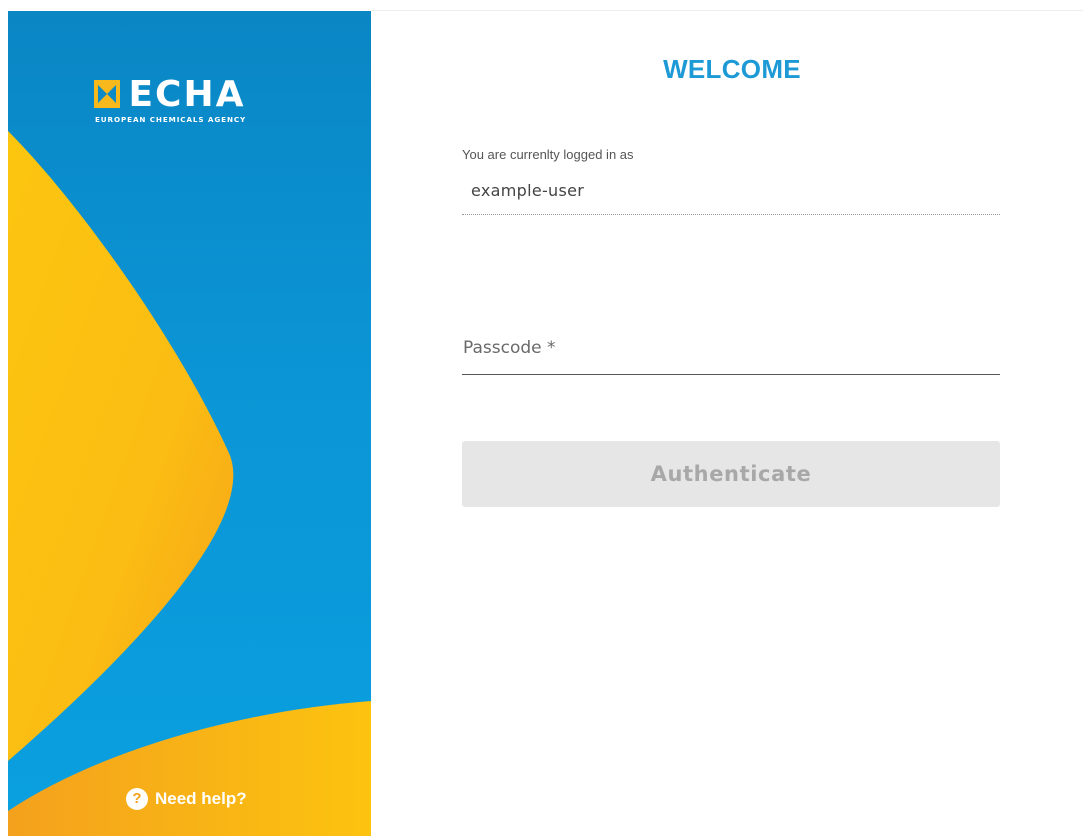 This screenshot has height=836, width=1083. I want to click on brand-name: ECHA, so click(187, 94).